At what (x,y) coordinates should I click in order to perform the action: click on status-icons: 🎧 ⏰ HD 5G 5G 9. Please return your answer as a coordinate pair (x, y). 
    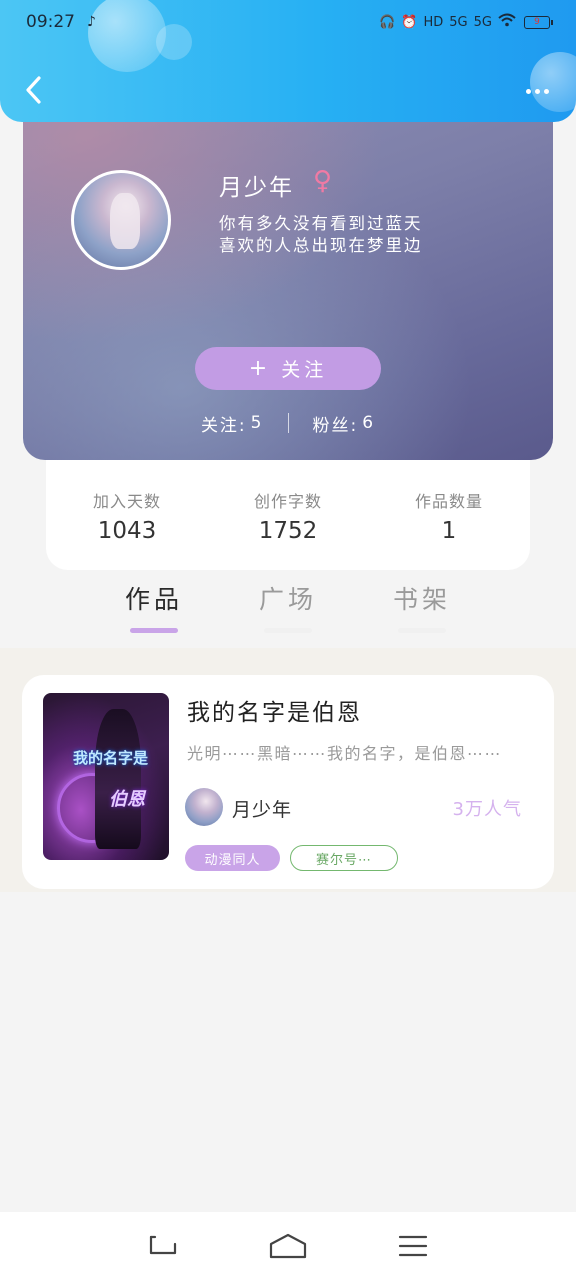
    Looking at the image, I should click on (466, 22).